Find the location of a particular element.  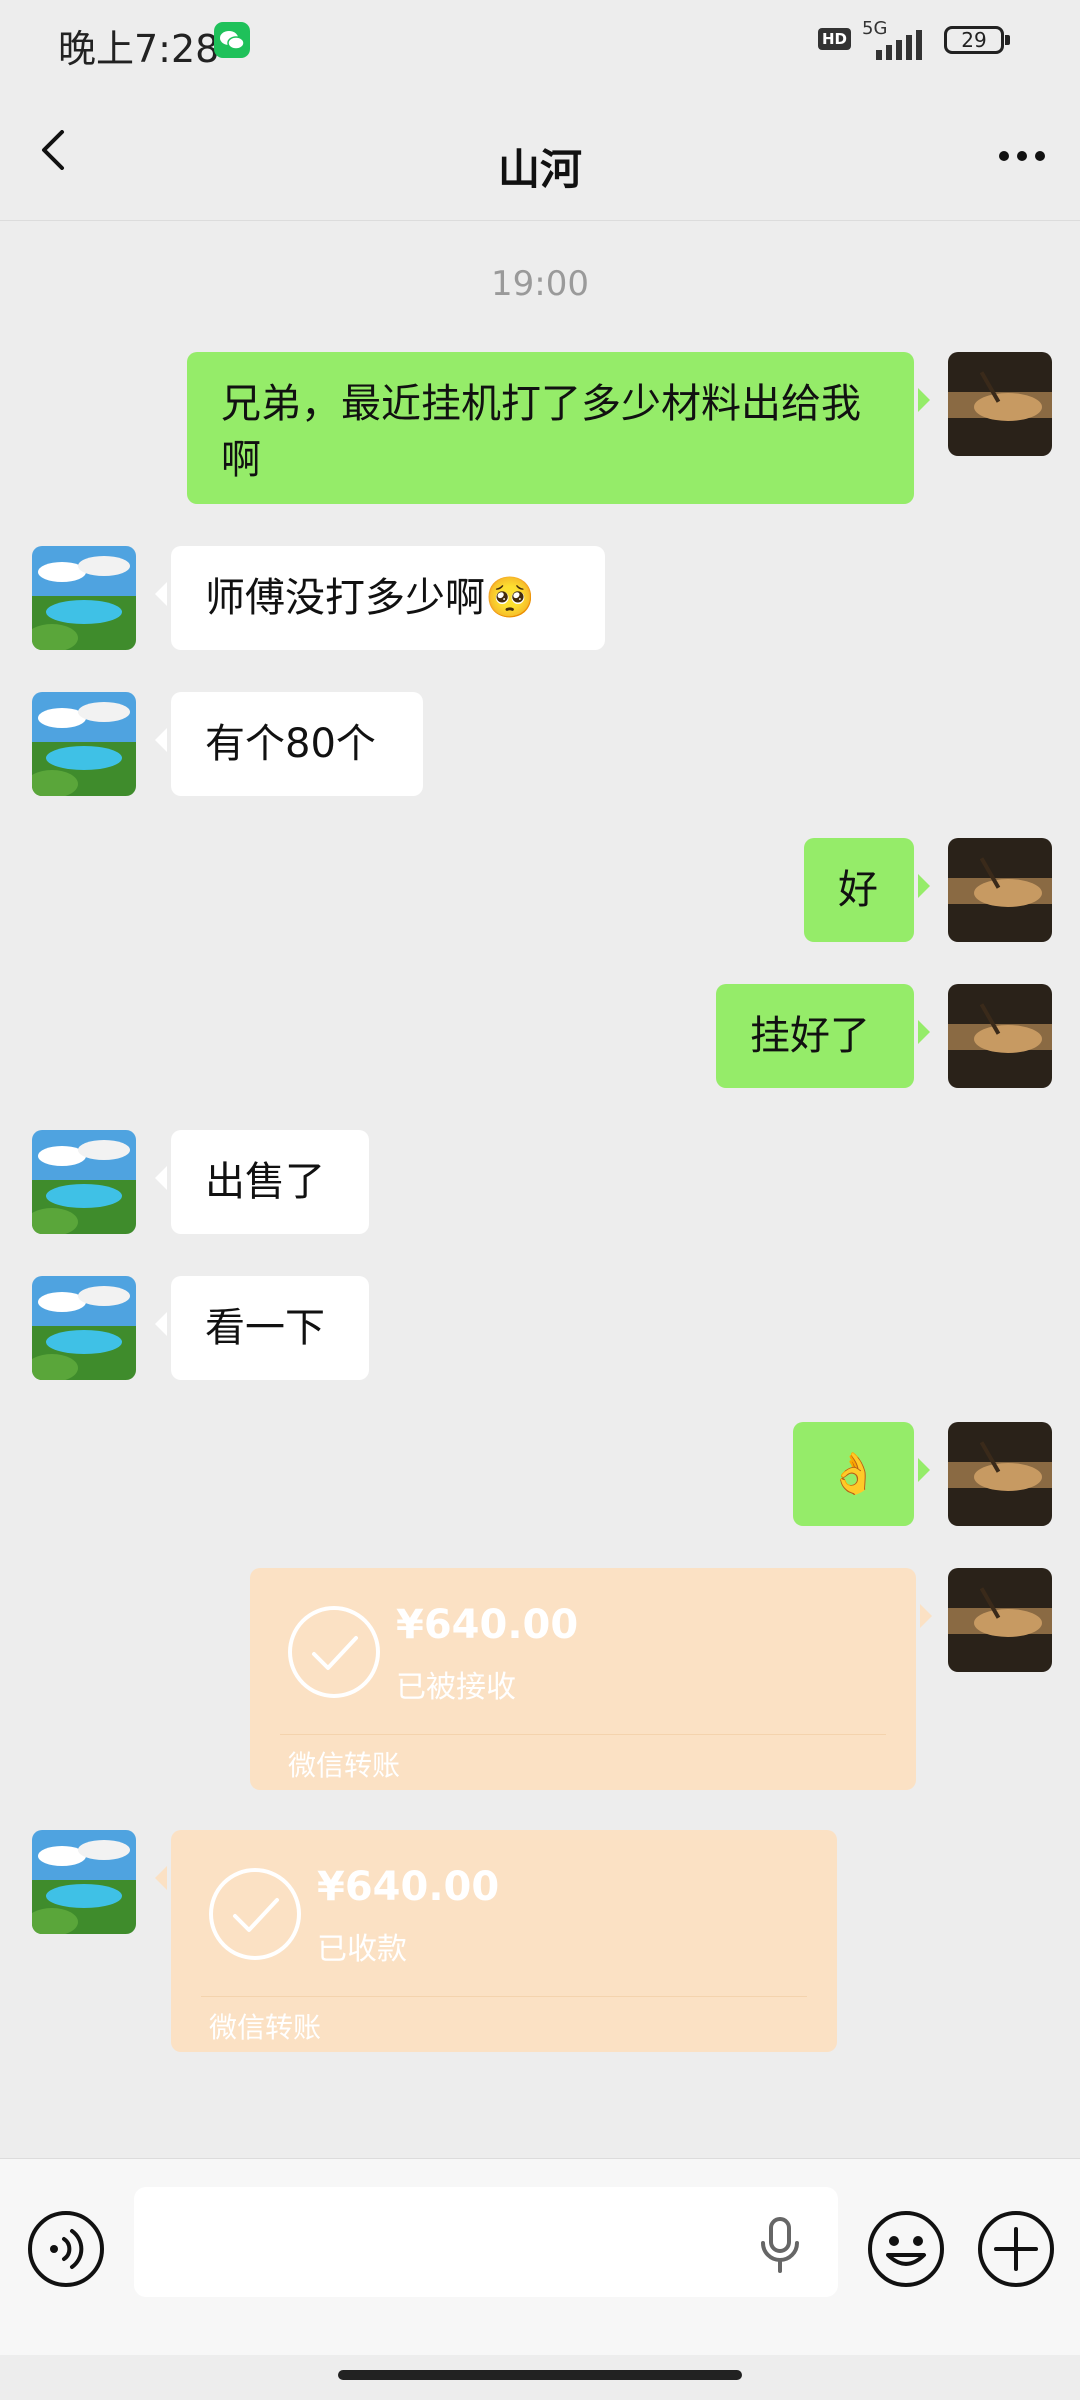

ok-hand-emoji: 👌 is located at coordinates (853, 1474).